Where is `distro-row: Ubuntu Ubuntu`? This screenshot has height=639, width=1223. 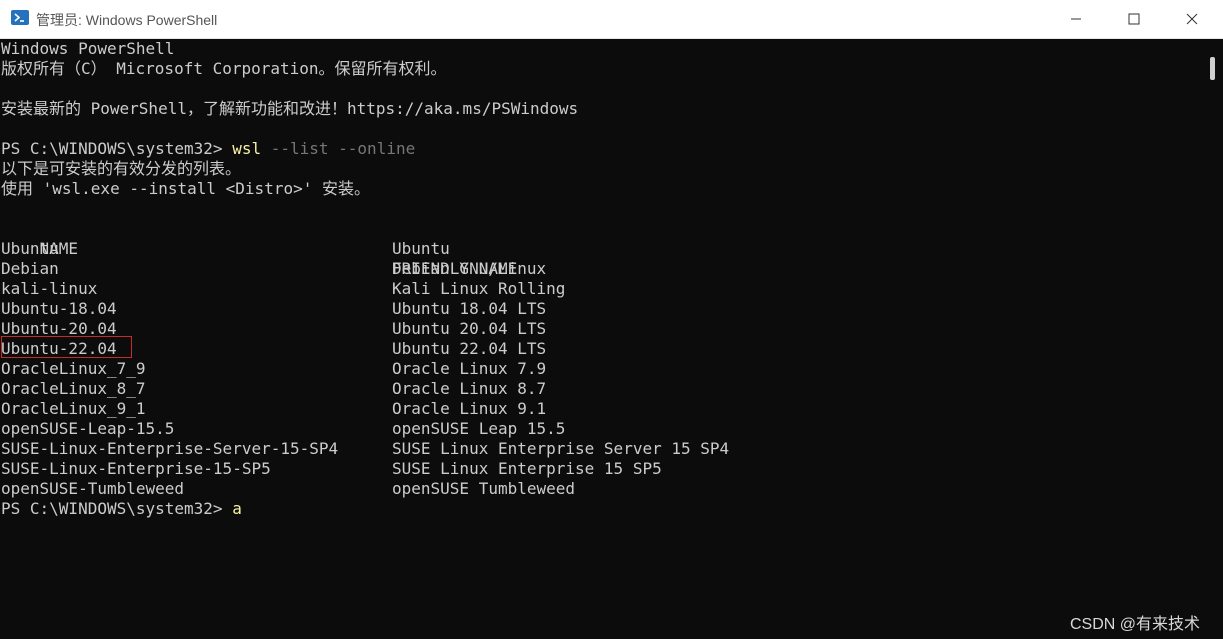
distro-row: Ubuntu Ubuntu is located at coordinates (225, 249).